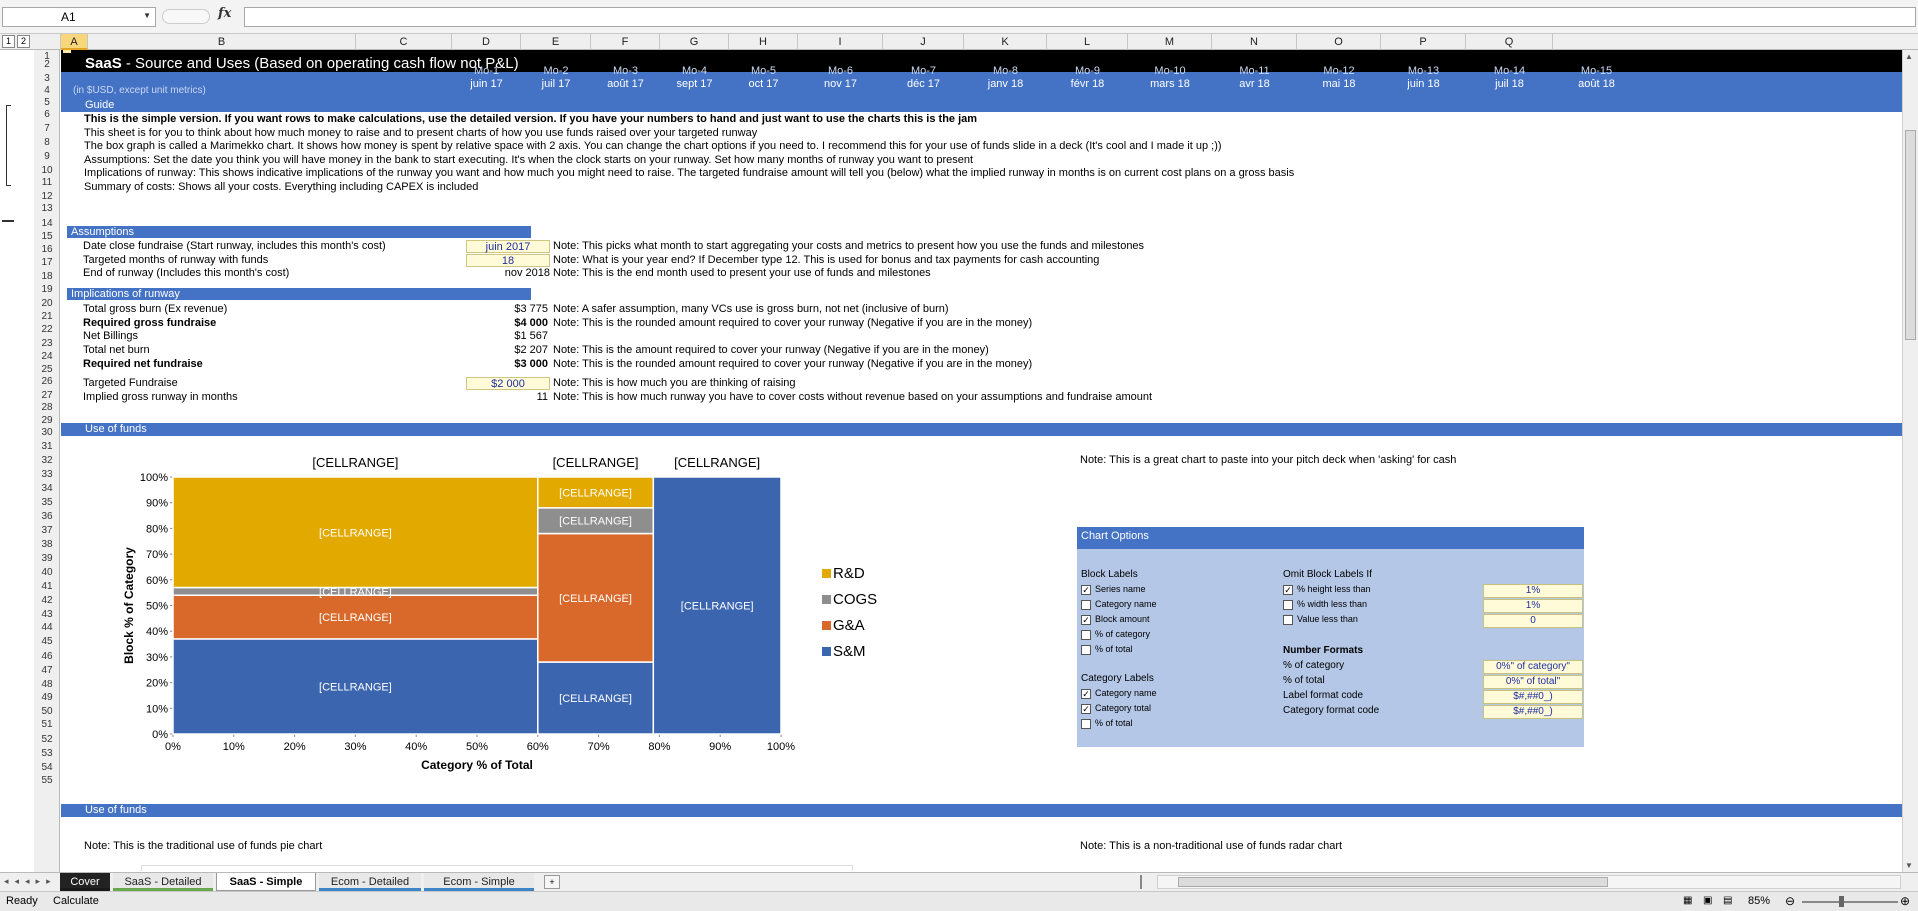 The width and height of the screenshot is (1918, 911). Describe the element at coordinates (1533, 621) in the screenshot. I see `omit-threshold-input: 0` at that location.